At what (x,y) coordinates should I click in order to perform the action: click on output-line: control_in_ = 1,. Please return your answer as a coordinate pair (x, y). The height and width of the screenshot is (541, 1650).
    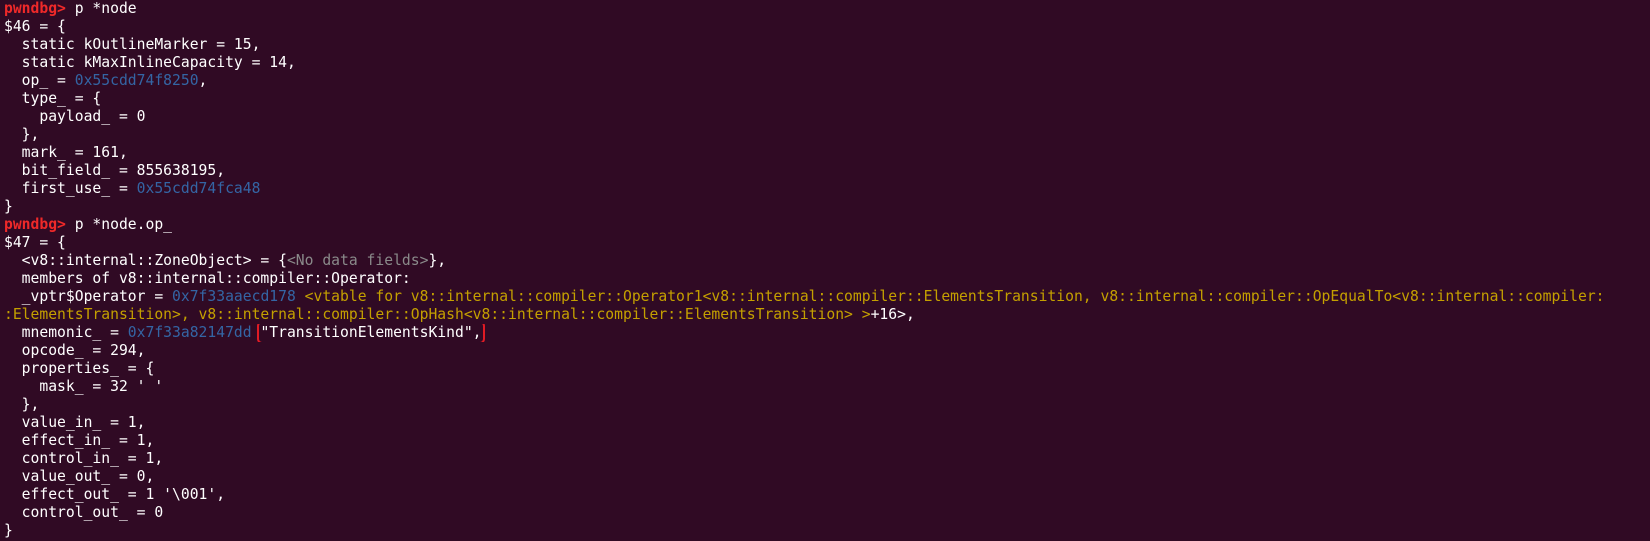
    Looking at the image, I should click on (84, 458).